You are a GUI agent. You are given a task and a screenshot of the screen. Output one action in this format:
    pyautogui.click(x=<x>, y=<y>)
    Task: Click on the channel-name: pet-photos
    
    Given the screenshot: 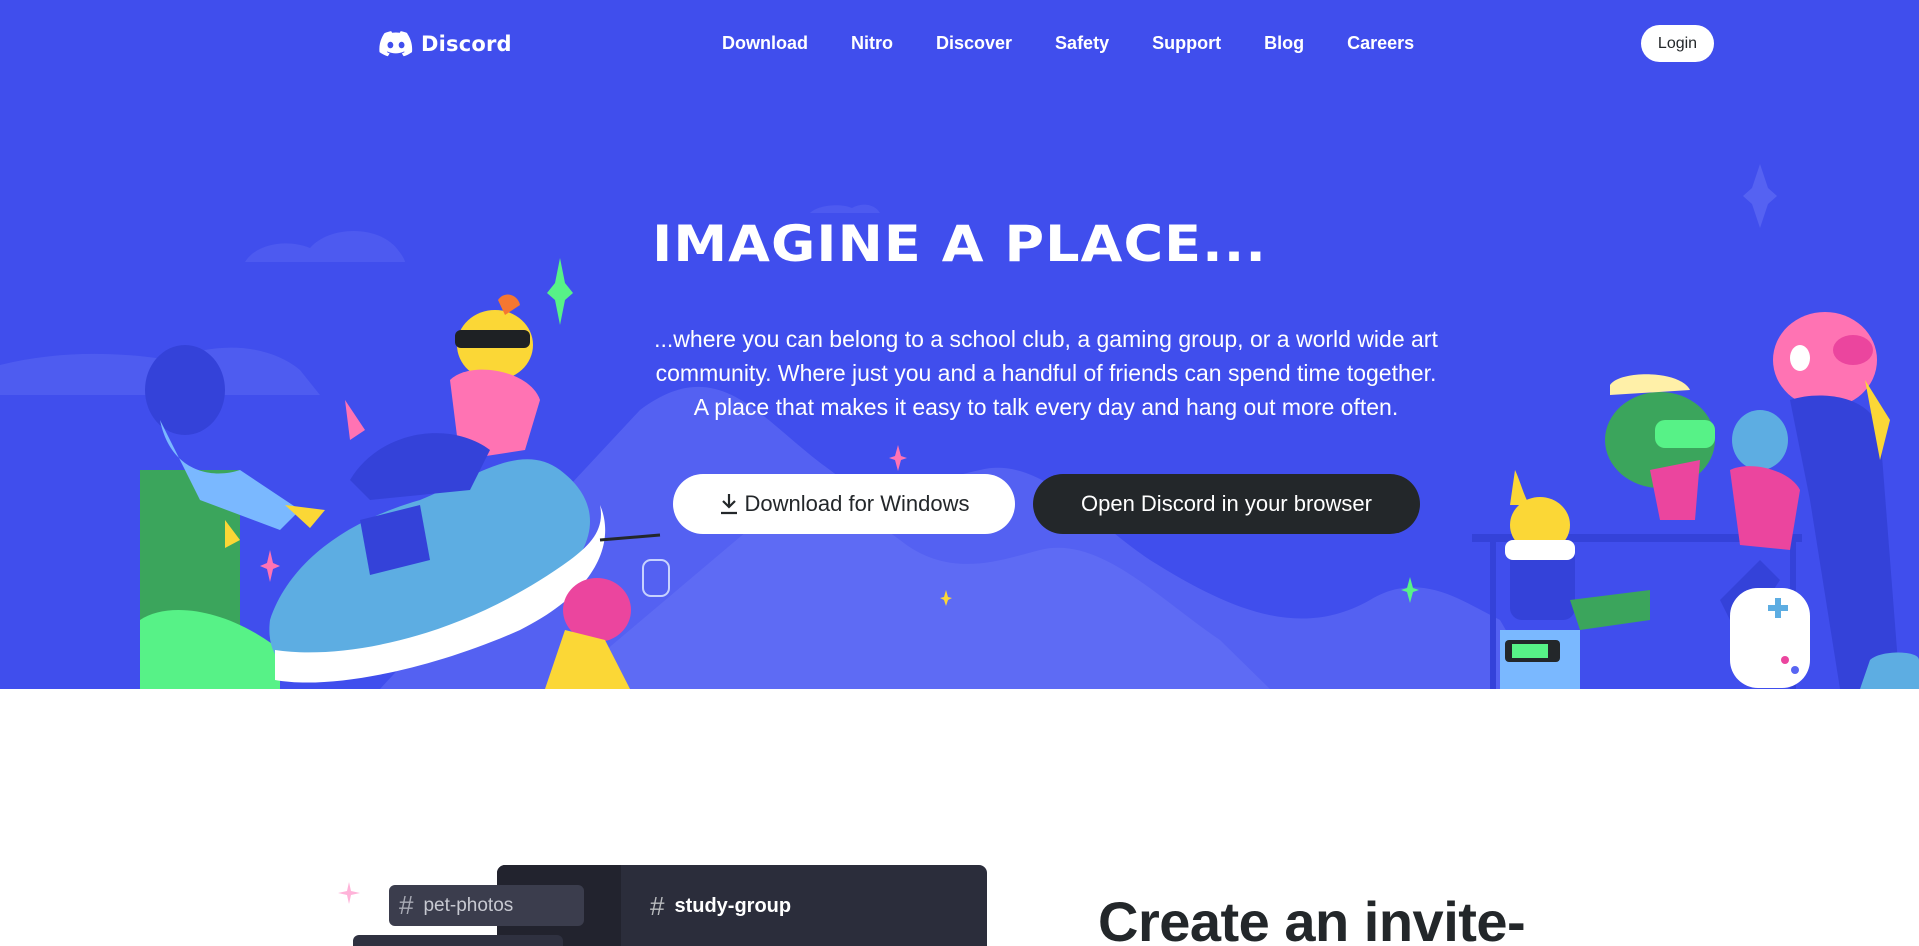 What is the action you would take?
    pyautogui.click(x=468, y=905)
    